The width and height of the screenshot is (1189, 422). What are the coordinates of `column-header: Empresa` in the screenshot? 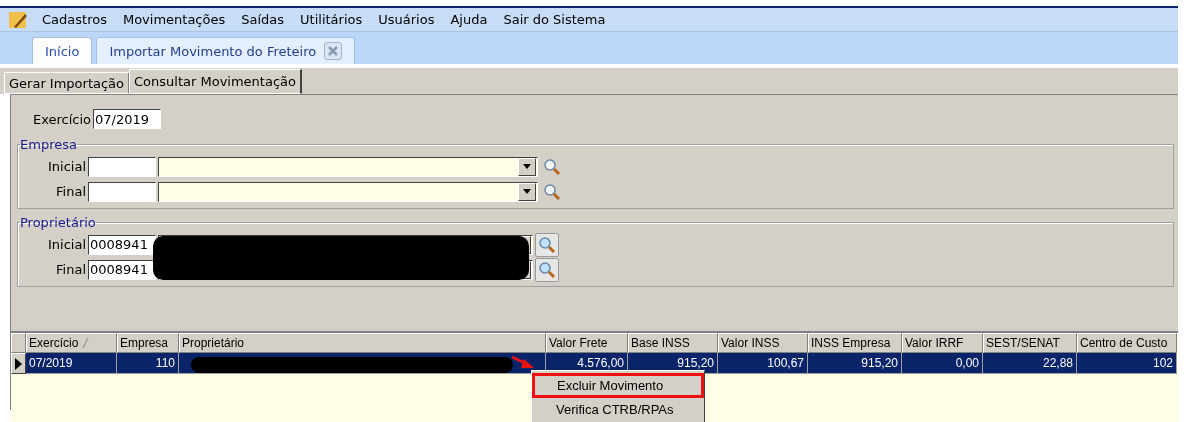 It's located at (148, 343).